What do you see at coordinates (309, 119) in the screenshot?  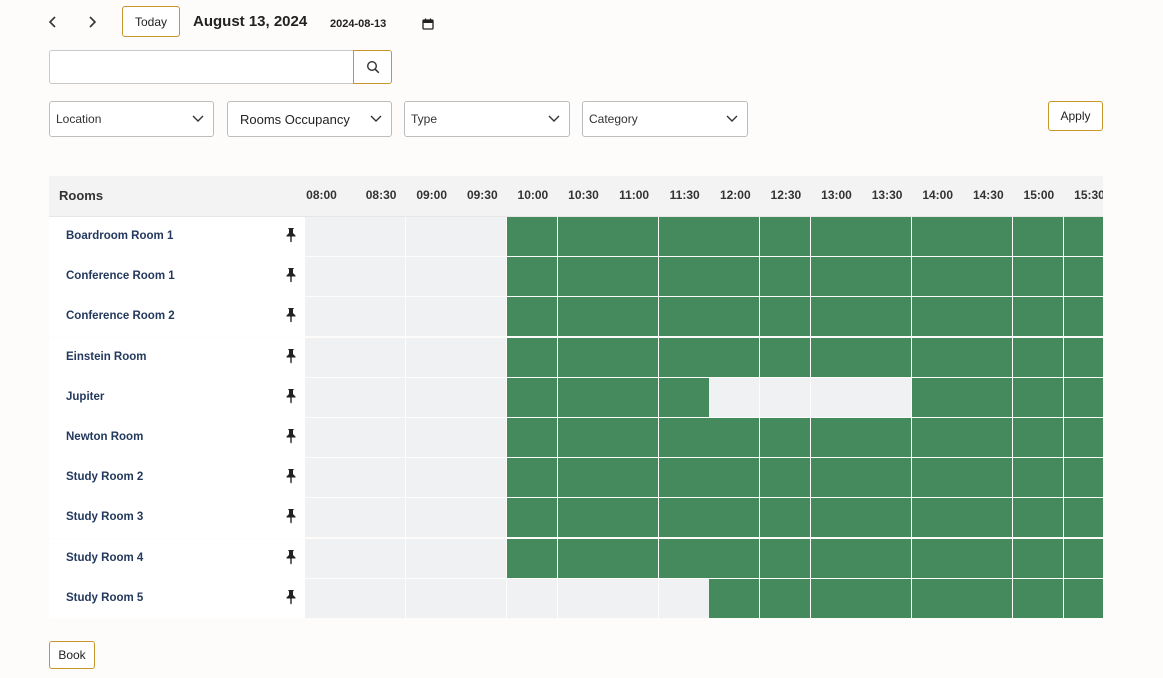 I see `occupancy-select: Rooms Occupancy` at bounding box center [309, 119].